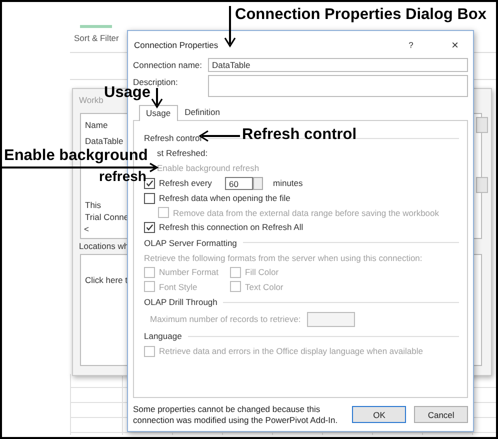 The width and height of the screenshot is (498, 439). What do you see at coordinates (441, 414) in the screenshot?
I see `cancel-button: Cancel` at bounding box center [441, 414].